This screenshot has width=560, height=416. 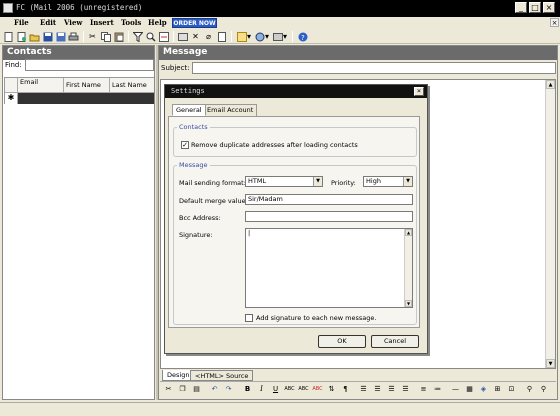 What do you see at coordinates (535, 7) in the screenshot?
I see `maximize-button: □` at bounding box center [535, 7].